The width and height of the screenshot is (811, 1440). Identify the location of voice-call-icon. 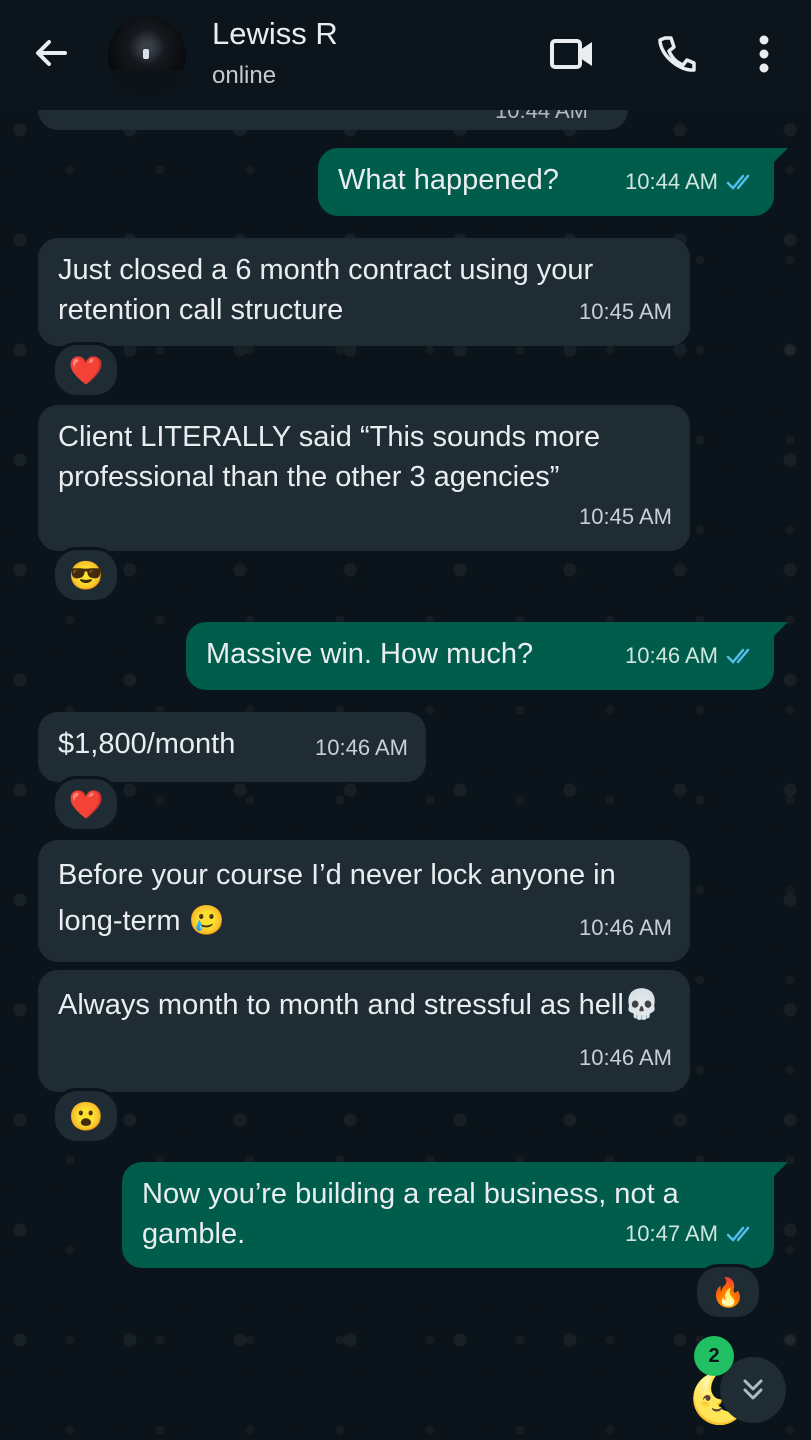
(676, 54).